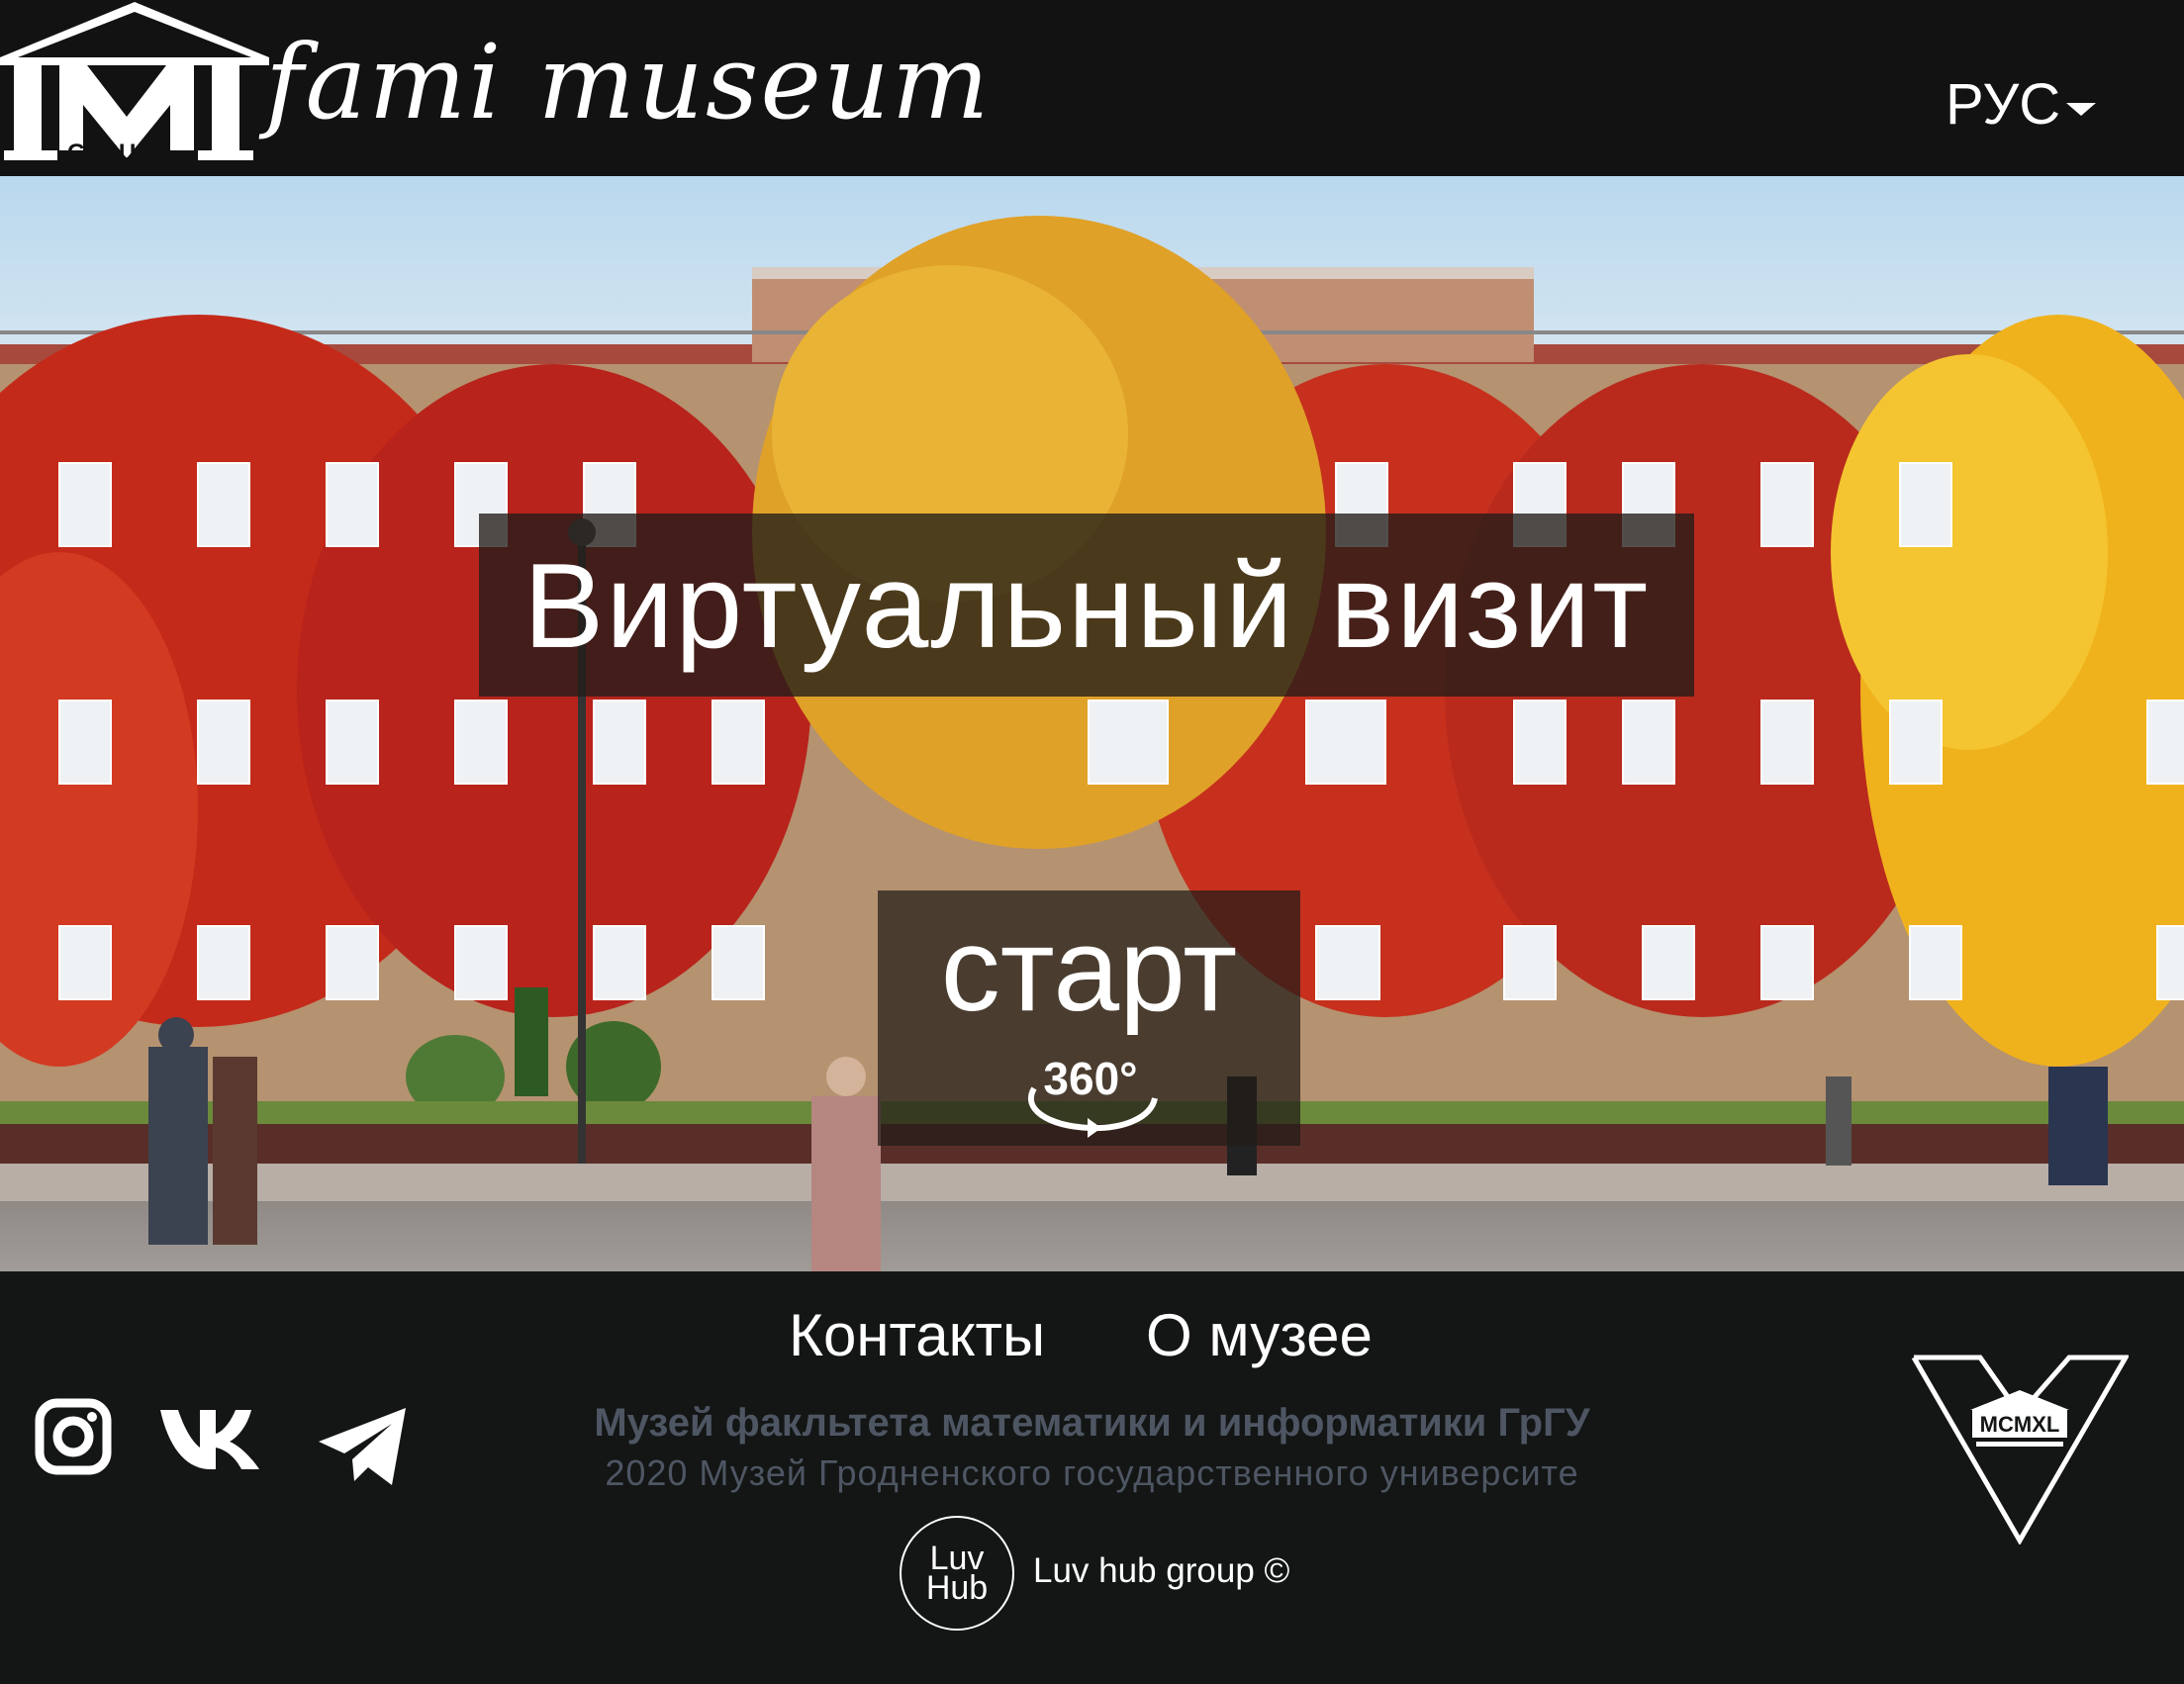 Image resolution: width=2184 pixels, height=1684 pixels. I want to click on panorama-360-label: 360°, so click(1090, 1078).